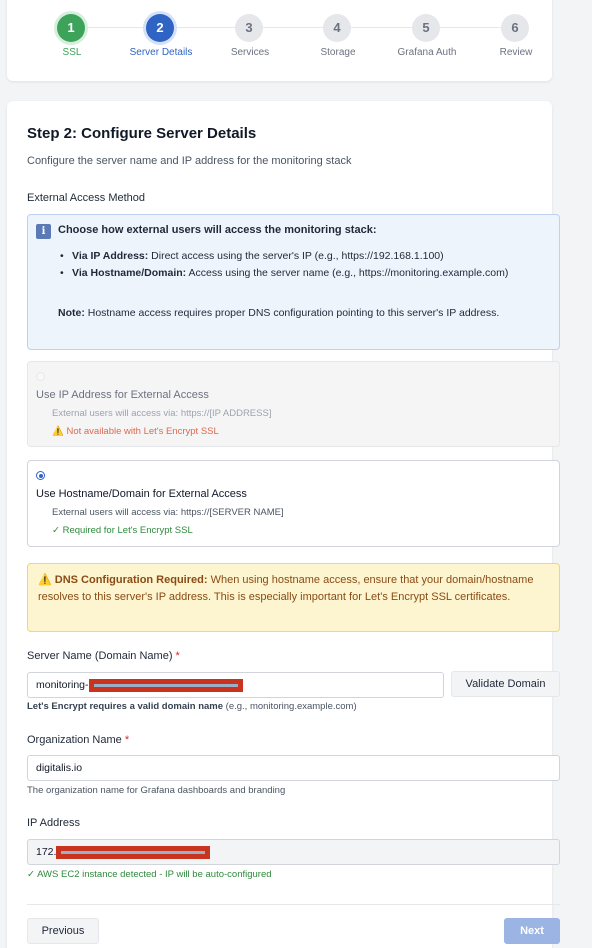  I want to click on option-title: Use IP Address for External Access, so click(122, 395).